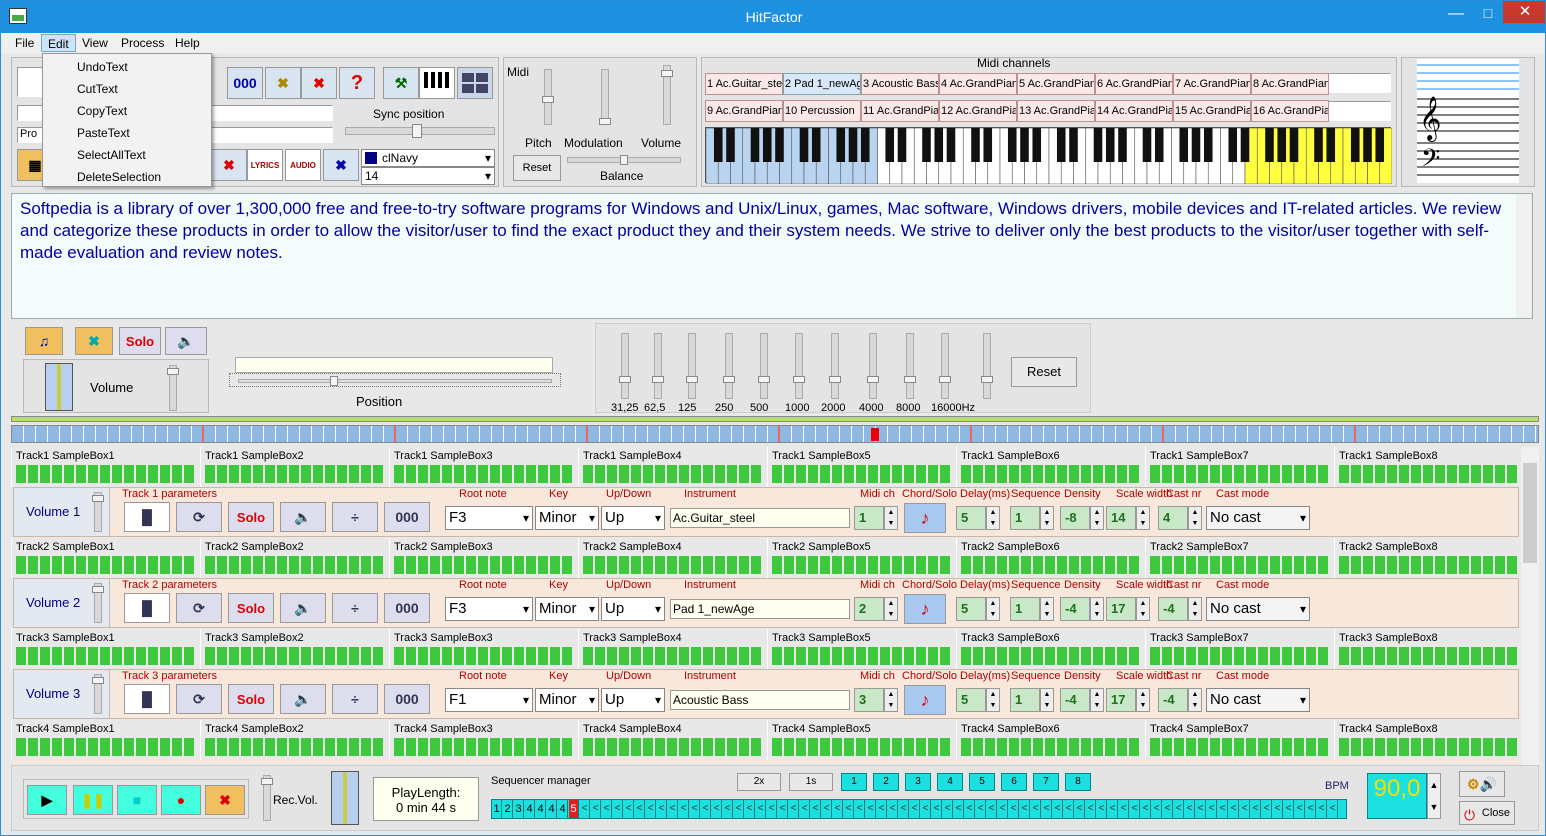 This screenshot has height=836, width=1546. I want to click on sequencer-cell: 1, so click(497, 809).